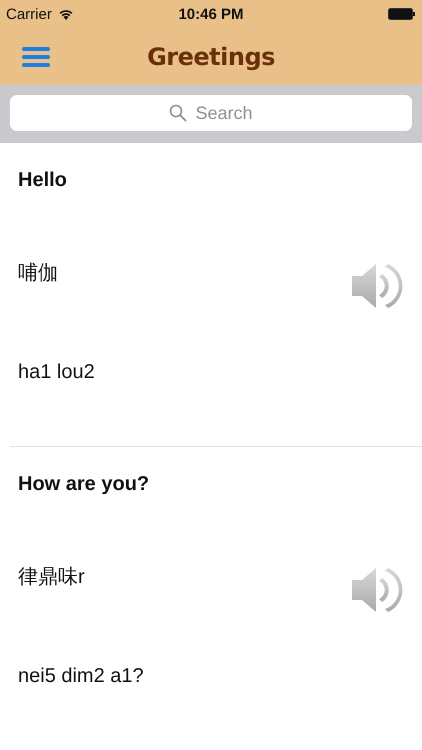  Describe the element at coordinates (29, 14) in the screenshot. I see `carrier-name: Carrier` at that location.